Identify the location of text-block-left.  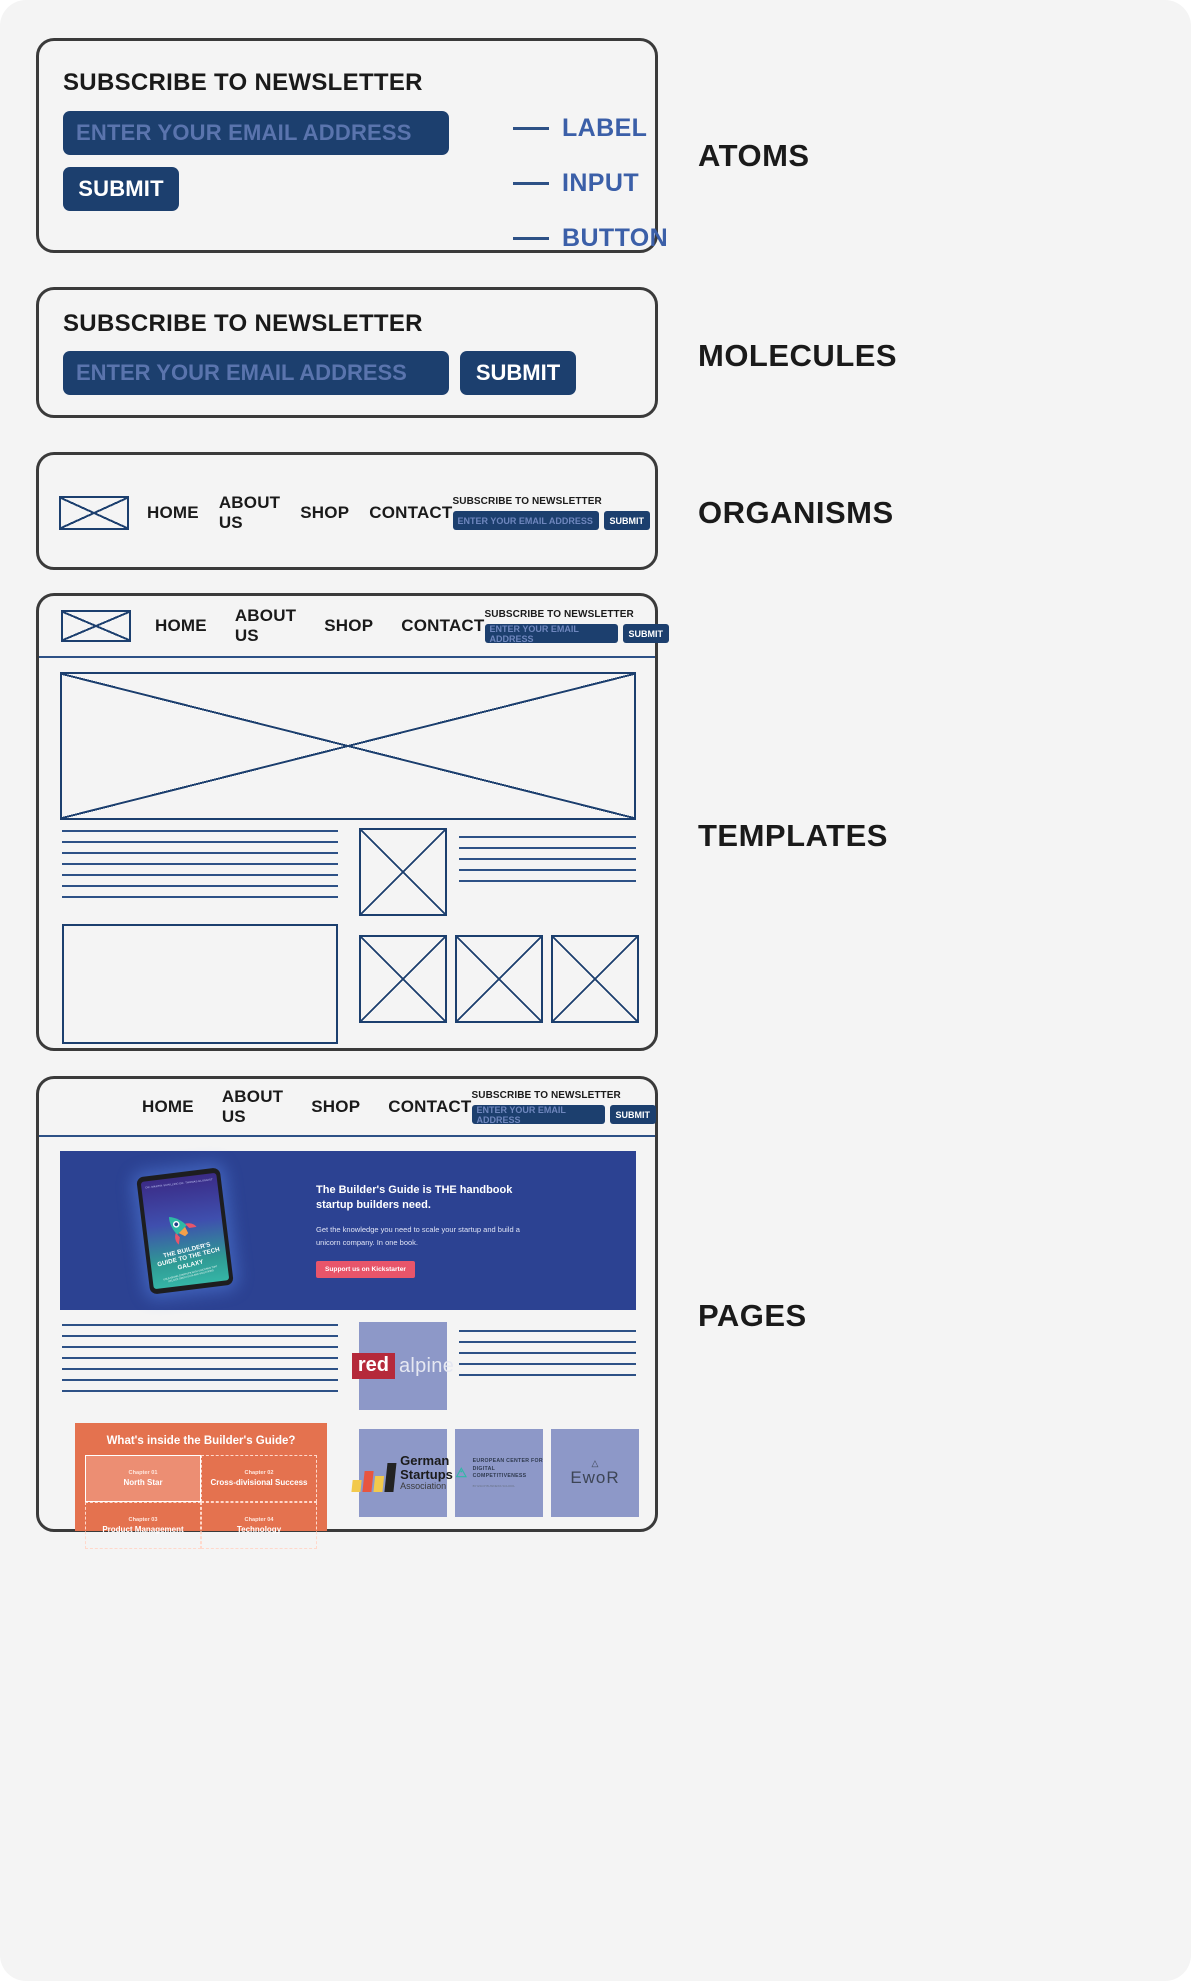
(200, 1362).